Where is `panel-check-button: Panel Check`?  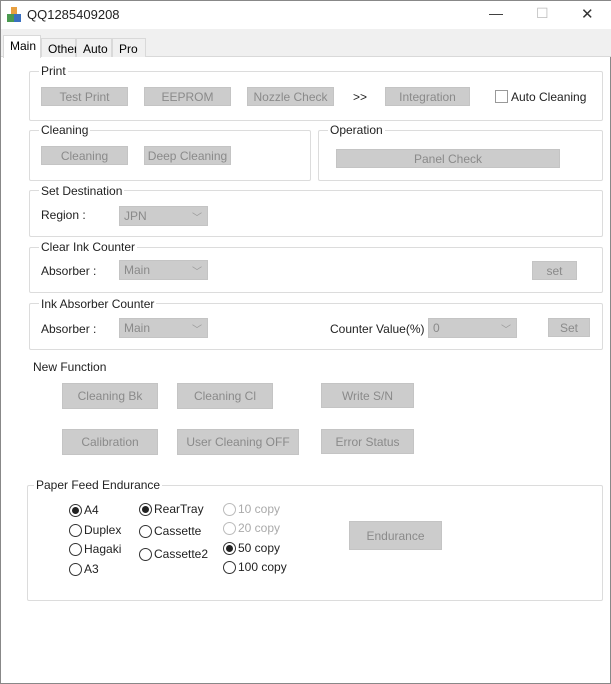
panel-check-button: Panel Check is located at coordinates (448, 158).